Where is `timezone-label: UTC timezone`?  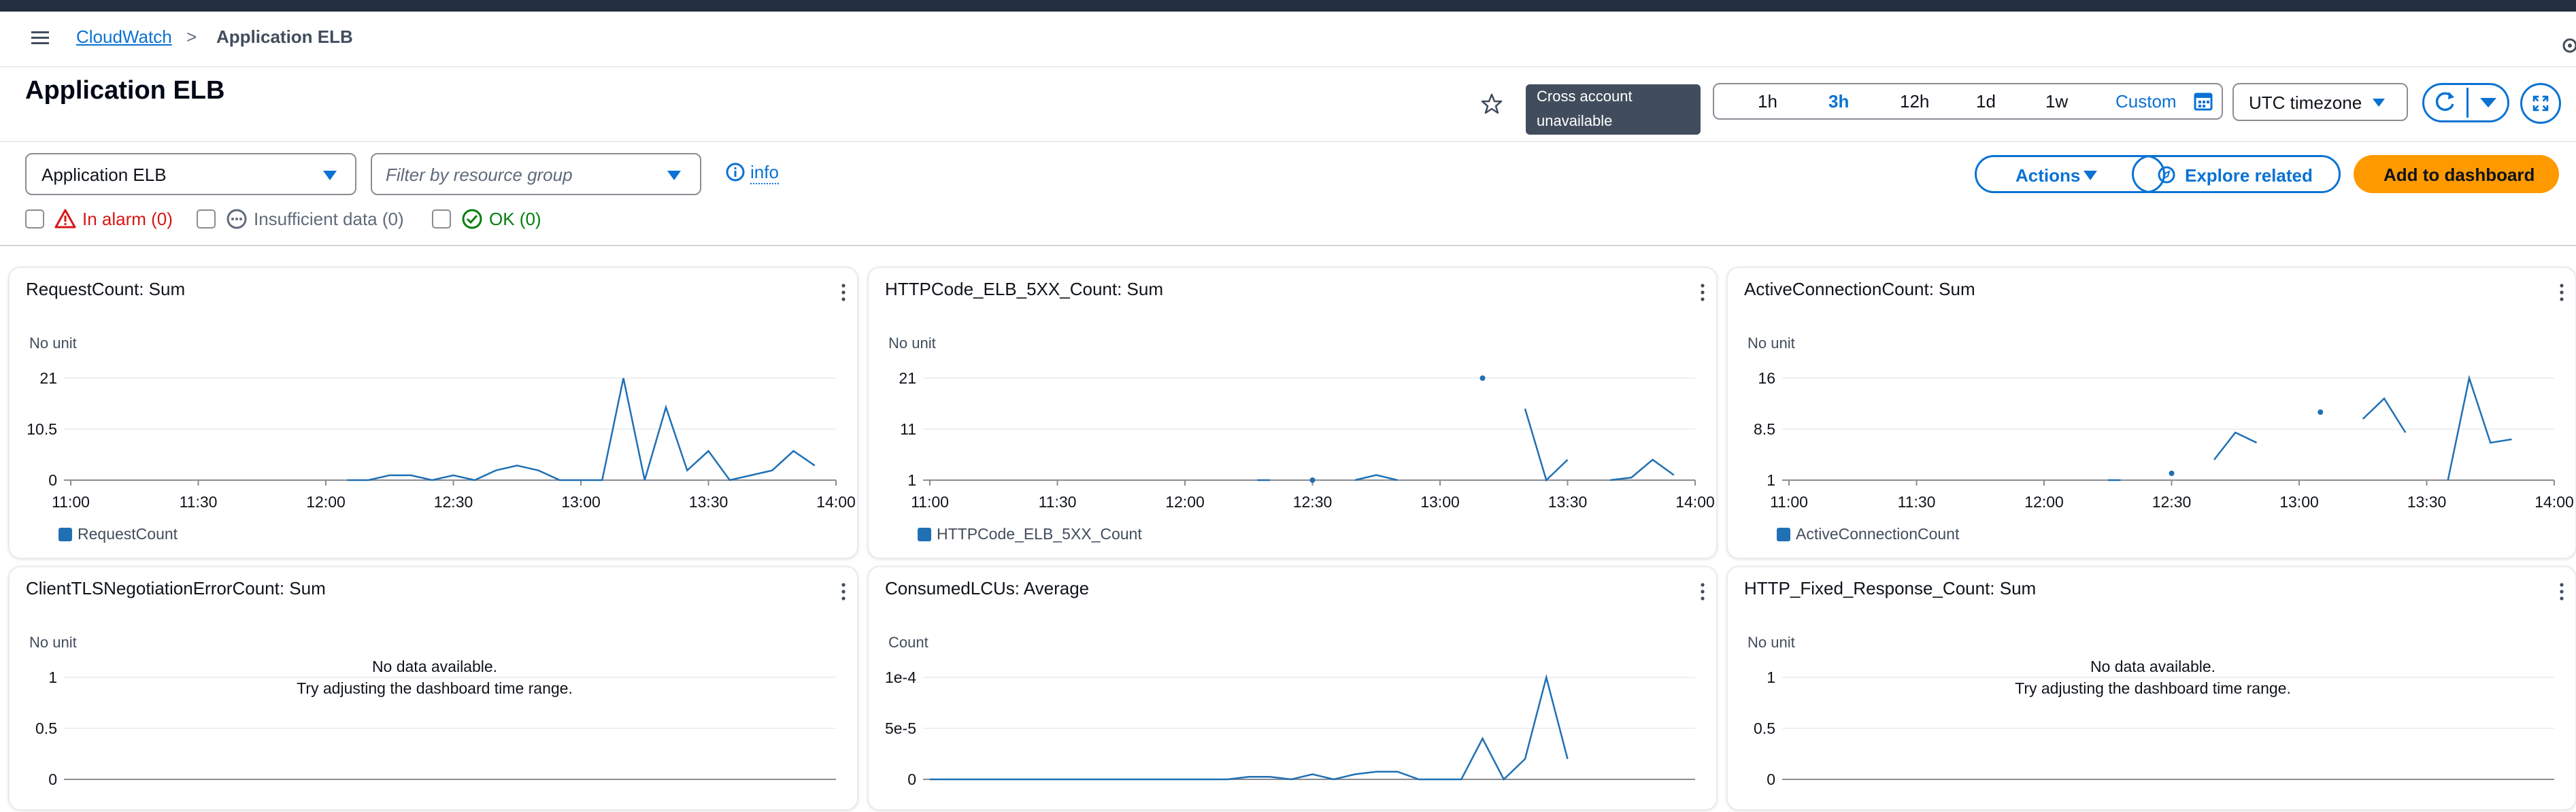 timezone-label: UTC timezone is located at coordinates (2305, 102).